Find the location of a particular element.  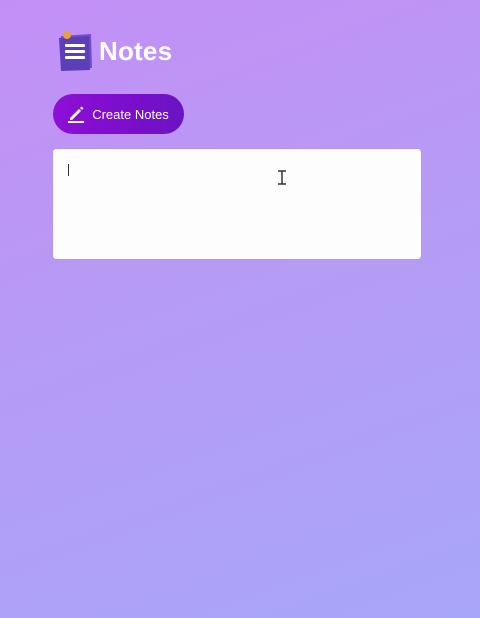

create-notes-label: Create Notes is located at coordinates (130, 114).